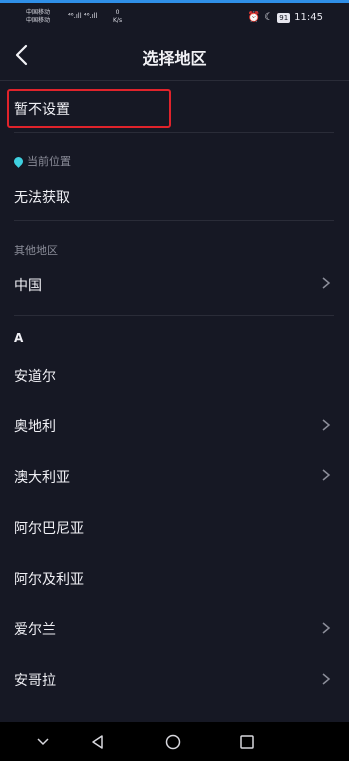  I want to click on signal-icon: ⁴⁶.ıll ⁴⁶.ıll, so click(83, 16).